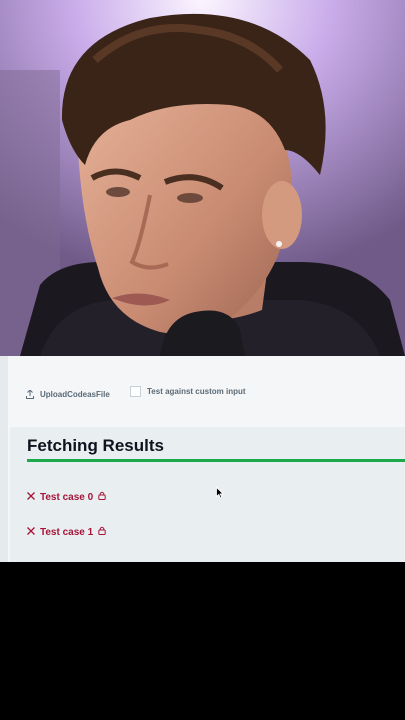 This screenshot has width=405, height=720. I want to click on custom-input-toggle: Test against custom input, so click(188, 391).